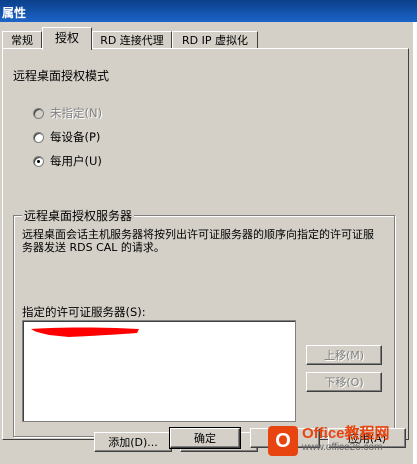 Image resolution: width=417 pixels, height=464 pixels. I want to click on radio-not-specified-indicator, so click(38, 113).